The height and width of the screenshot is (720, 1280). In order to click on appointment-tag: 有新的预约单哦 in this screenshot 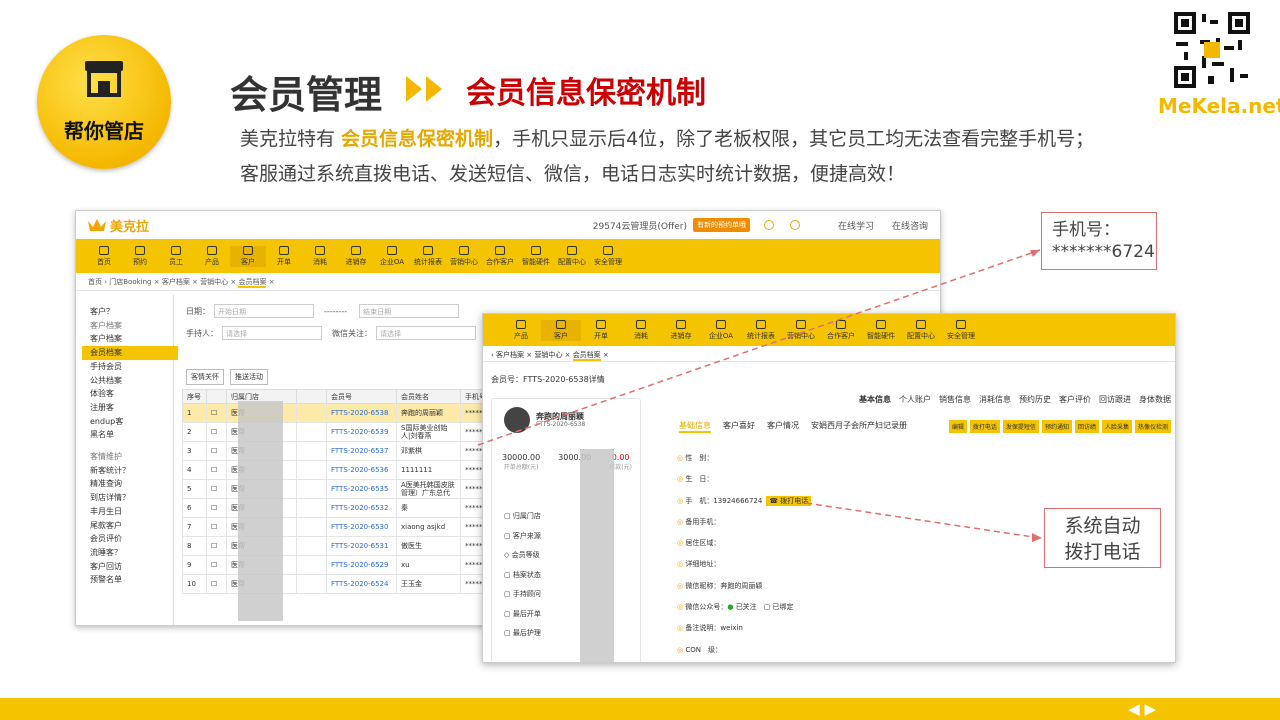, I will do `click(721, 225)`.